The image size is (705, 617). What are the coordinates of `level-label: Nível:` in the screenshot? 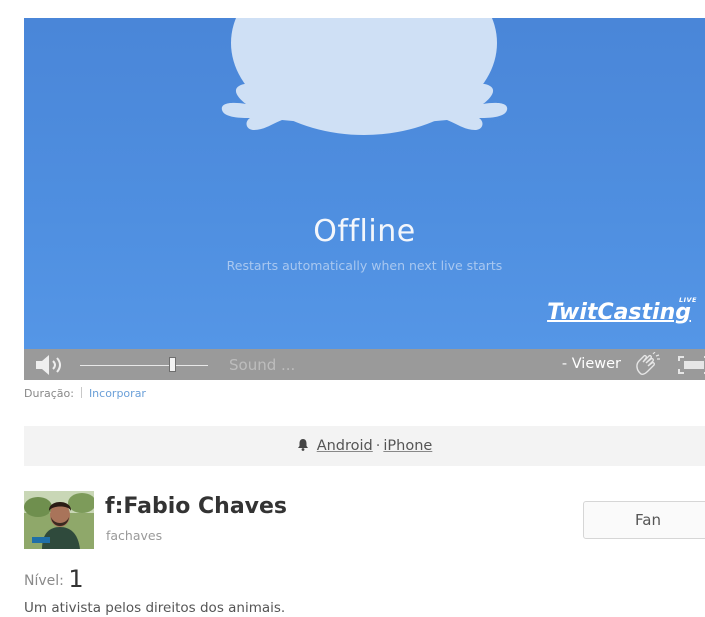 It's located at (44, 581).